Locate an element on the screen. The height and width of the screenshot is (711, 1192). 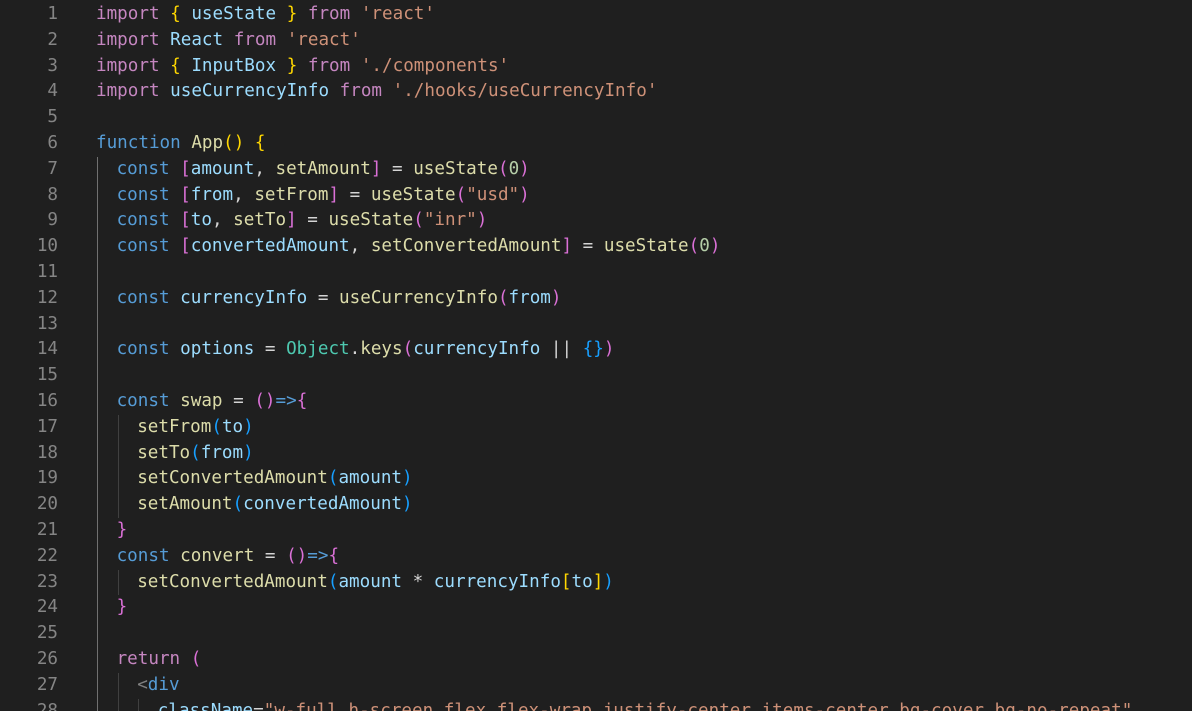
code-line: 26 return ( is located at coordinates (596, 659).